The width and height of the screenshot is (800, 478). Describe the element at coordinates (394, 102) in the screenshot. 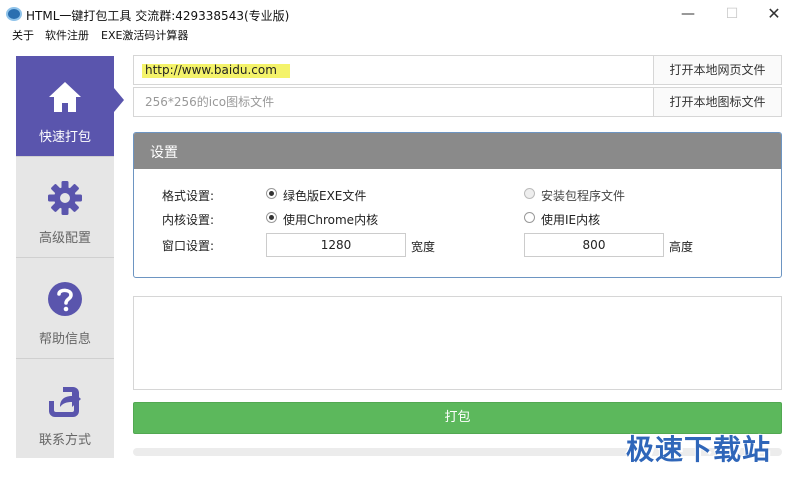

I see `icon-file-input` at that location.